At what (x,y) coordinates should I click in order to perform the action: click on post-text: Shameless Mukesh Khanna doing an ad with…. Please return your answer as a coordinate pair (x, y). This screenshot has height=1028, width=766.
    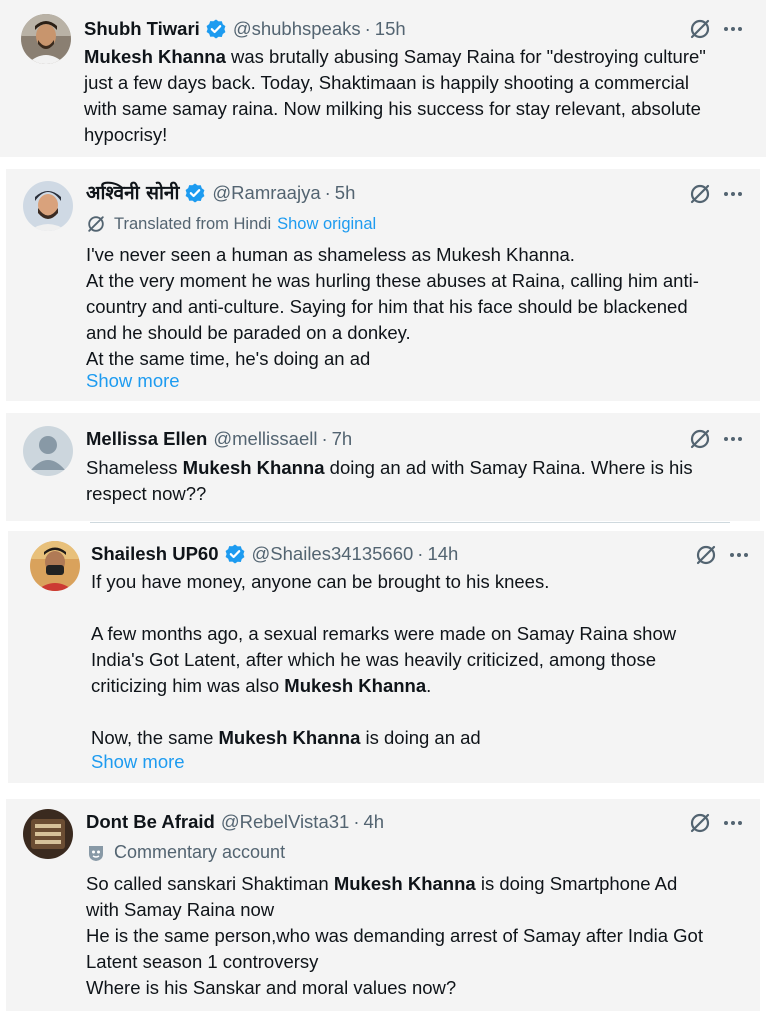
    Looking at the image, I should click on (389, 480).